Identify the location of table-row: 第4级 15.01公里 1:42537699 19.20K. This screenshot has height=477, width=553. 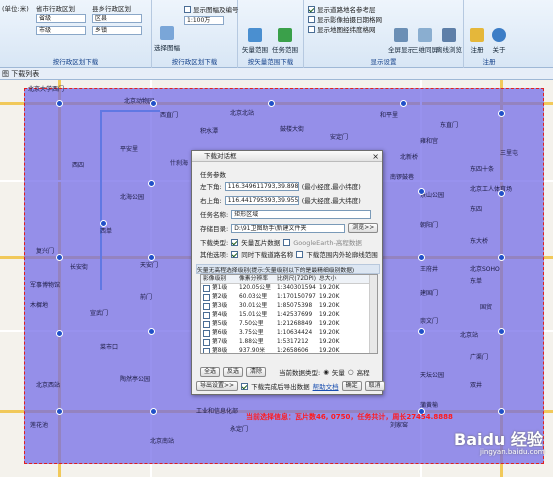
(289, 315).